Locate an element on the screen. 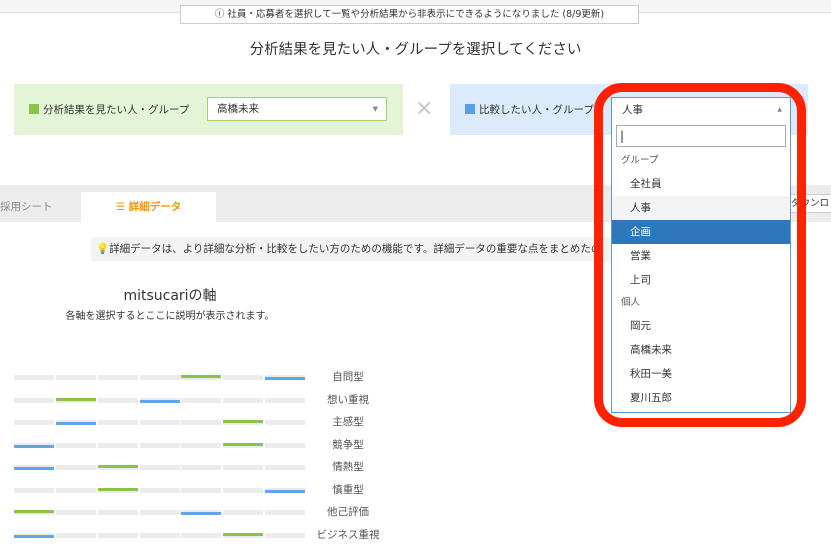 The height and width of the screenshot is (545, 831). dropdown-option: 高橋未来 is located at coordinates (701, 350).